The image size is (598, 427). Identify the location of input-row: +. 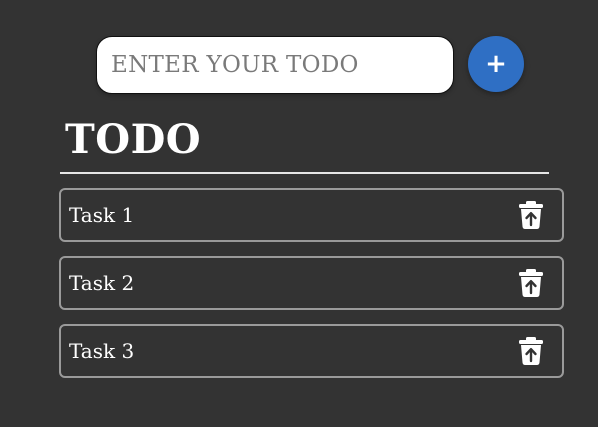
(311, 65).